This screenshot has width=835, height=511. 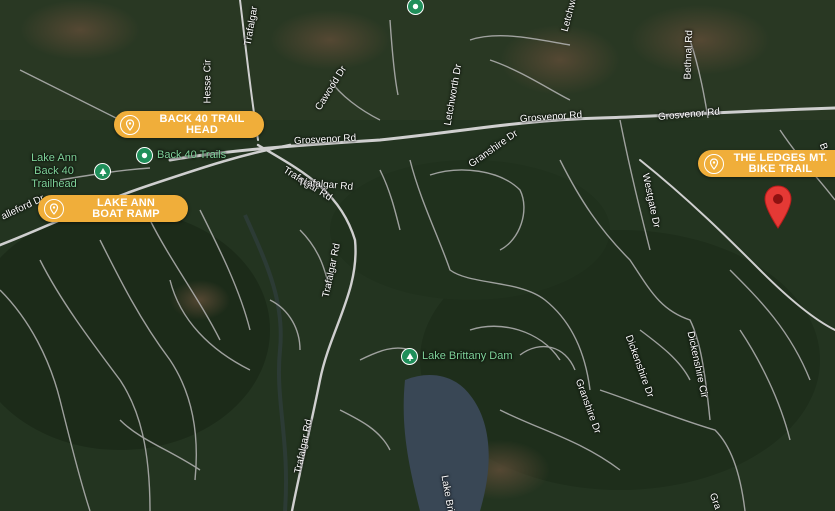 I want to click on road-label-hesse-cir: Hesse Cir, so click(x=208, y=81).